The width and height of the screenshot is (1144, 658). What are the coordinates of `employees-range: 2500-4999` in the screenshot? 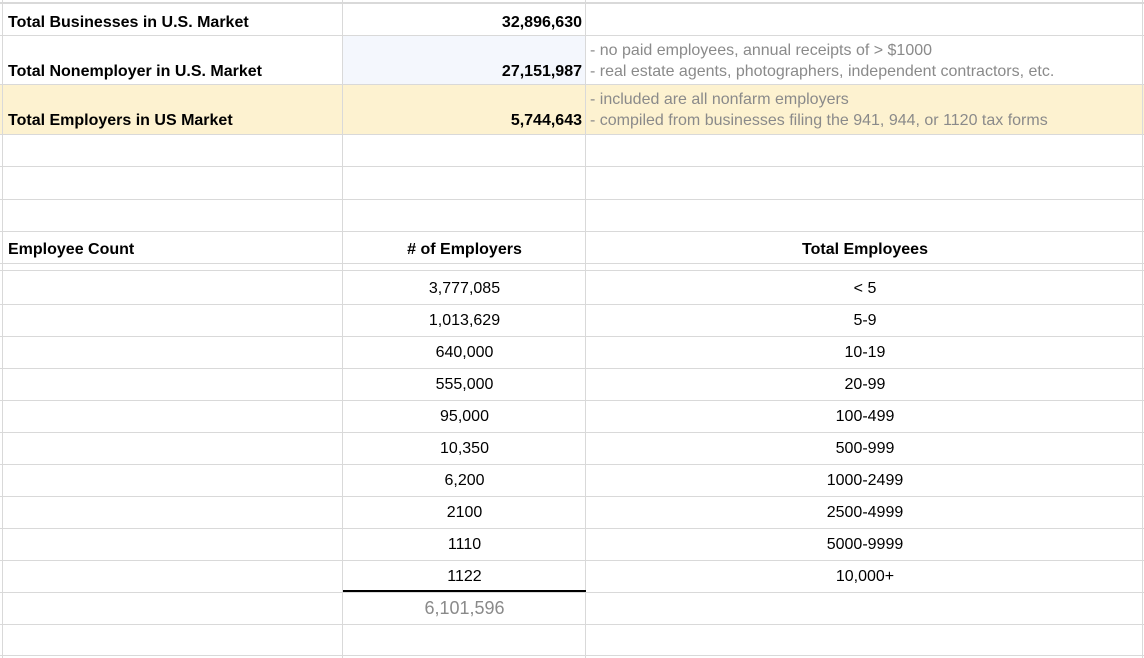 It's located at (865, 512).